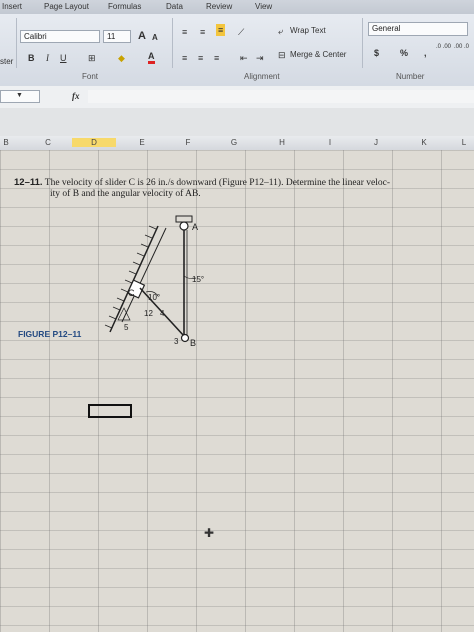 Image resolution: width=474 pixels, height=632 pixels. I want to click on tab-page-layout: Page Layout, so click(66, 6).